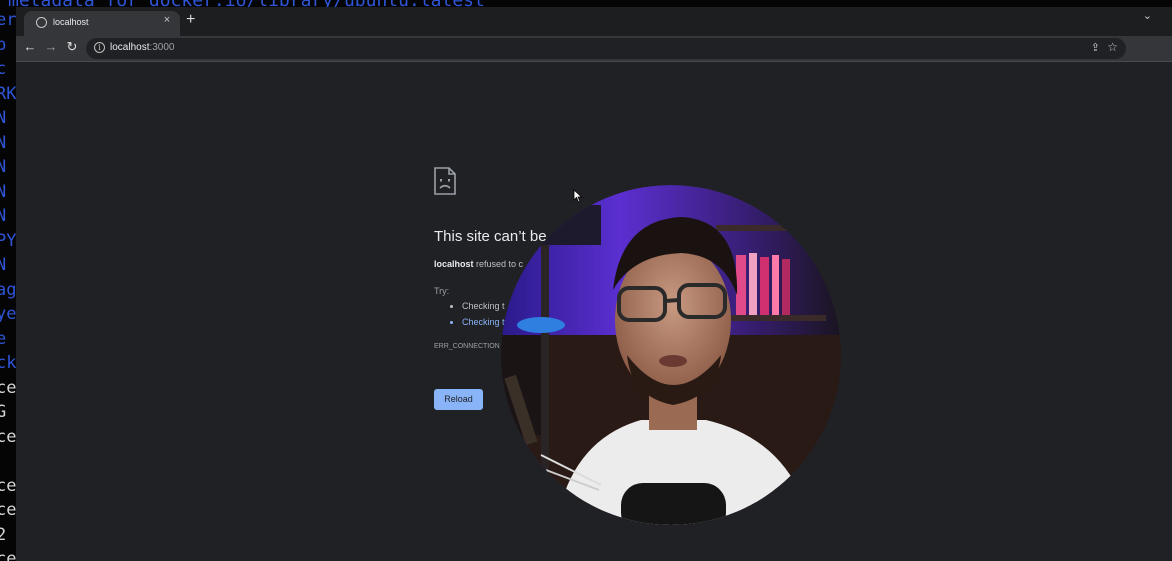 Image resolution: width=1172 pixels, height=561 pixels. What do you see at coordinates (445, 181) in the screenshot?
I see `sad-page-icon` at bounding box center [445, 181].